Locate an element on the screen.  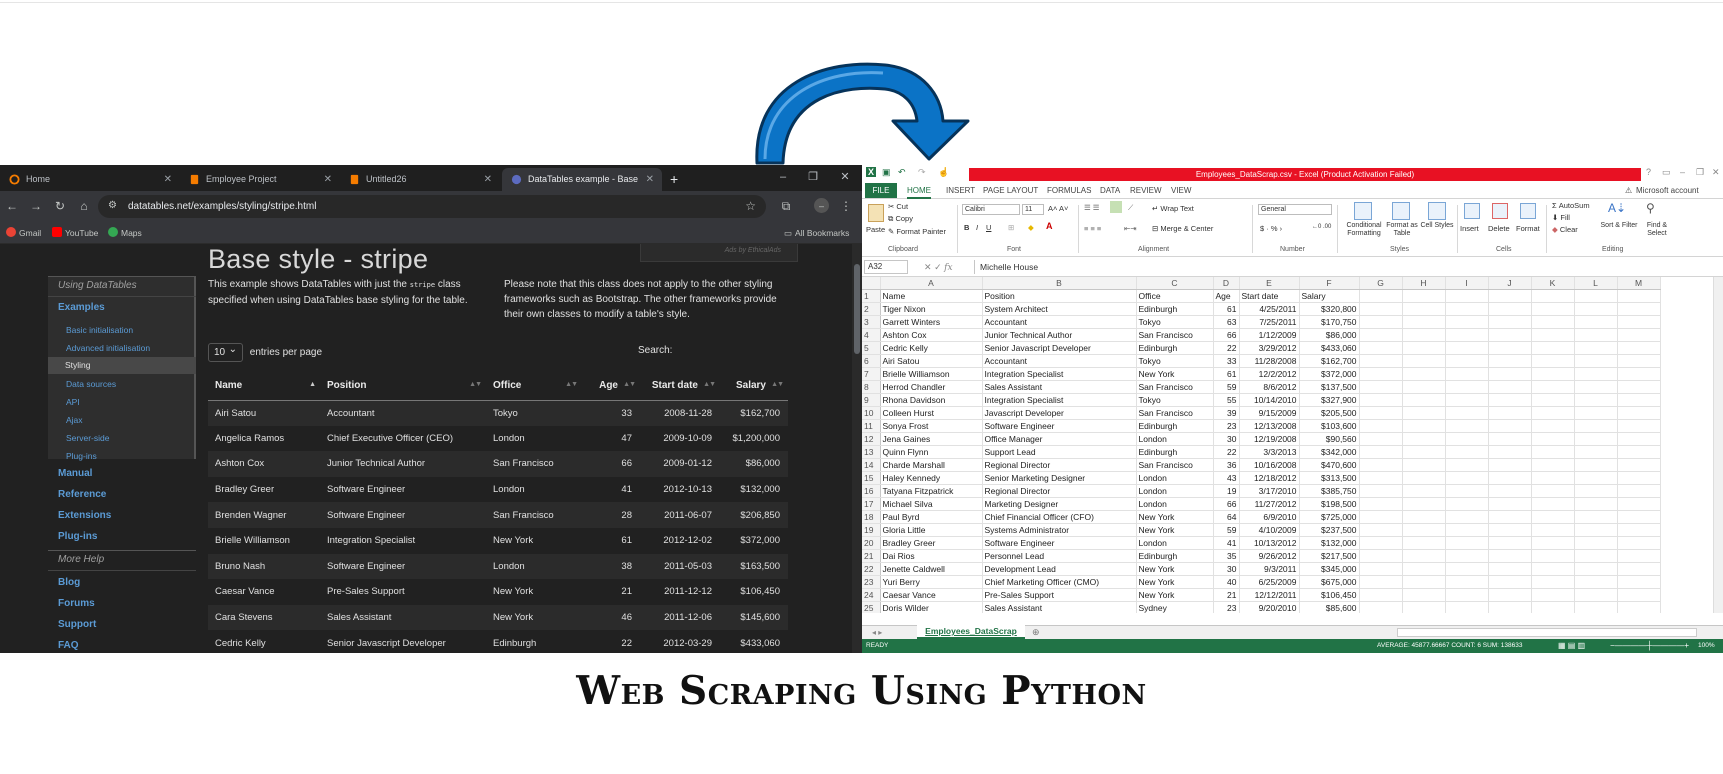
save-icon: ▣ is located at coordinates (886, 172).